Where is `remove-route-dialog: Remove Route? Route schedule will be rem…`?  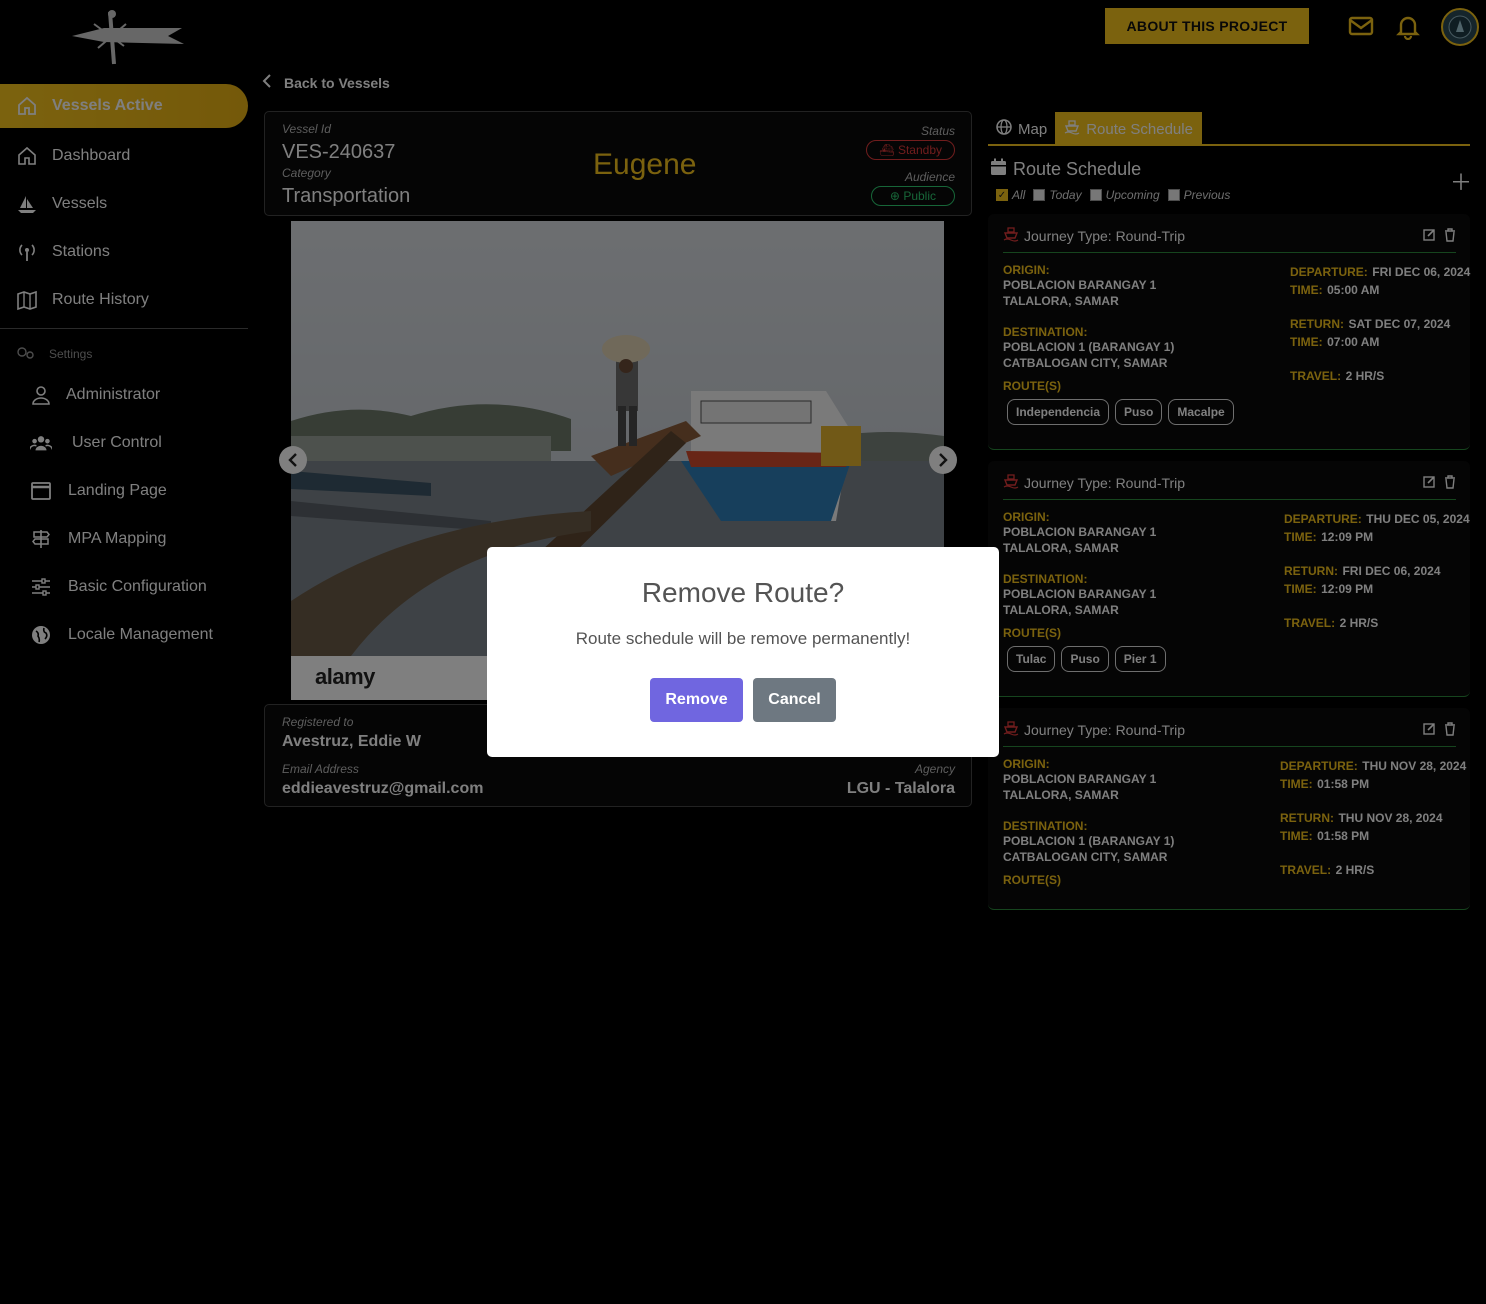 remove-route-dialog: Remove Route? Route schedule will be rem… is located at coordinates (743, 652).